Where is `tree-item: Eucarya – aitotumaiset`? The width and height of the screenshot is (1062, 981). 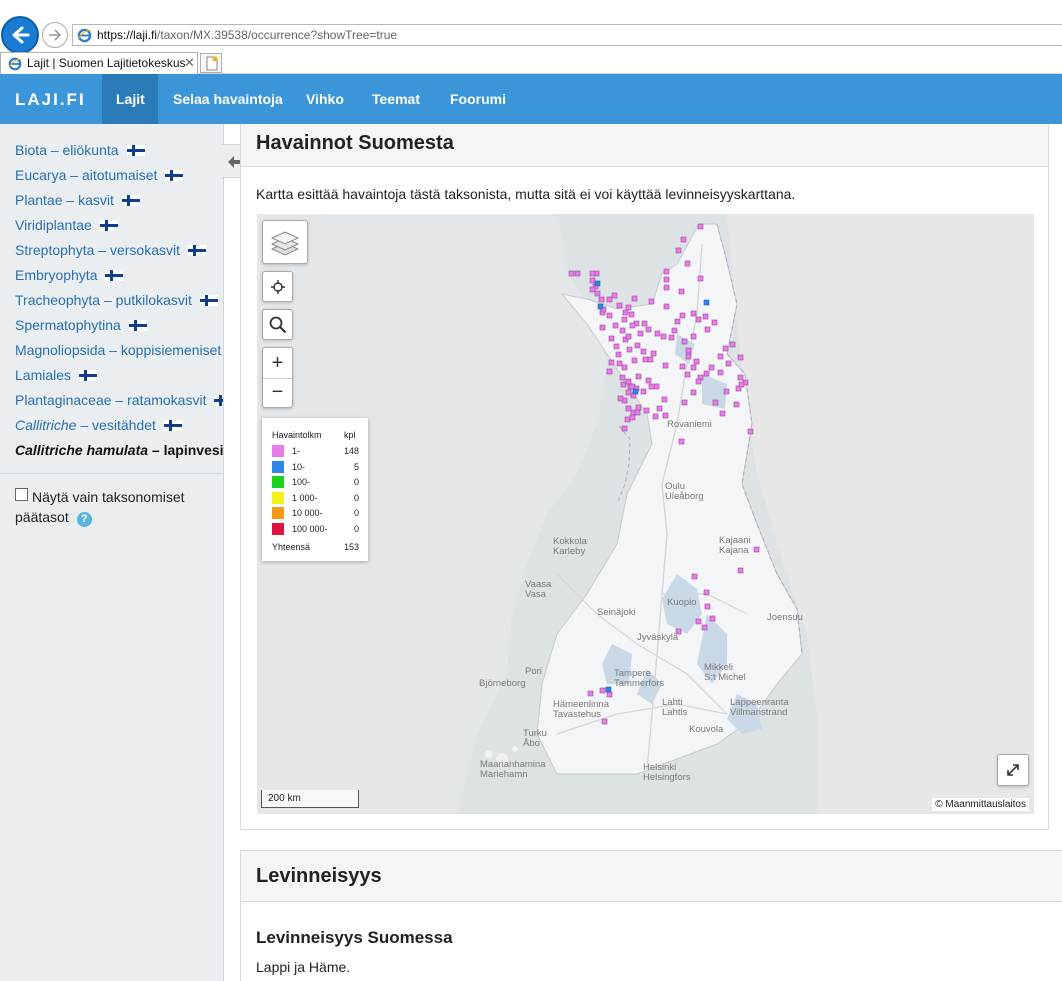
tree-item: Eucarya – aitotumaiset is located at coordinates (99, 175).